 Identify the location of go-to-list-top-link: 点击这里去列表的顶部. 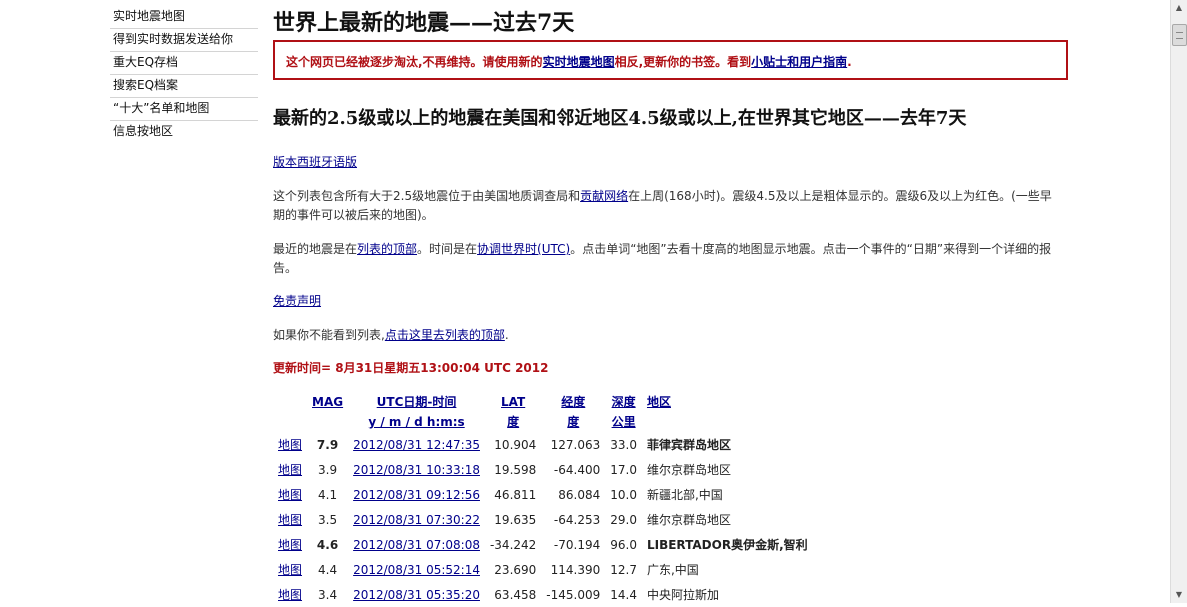
(445, 335).